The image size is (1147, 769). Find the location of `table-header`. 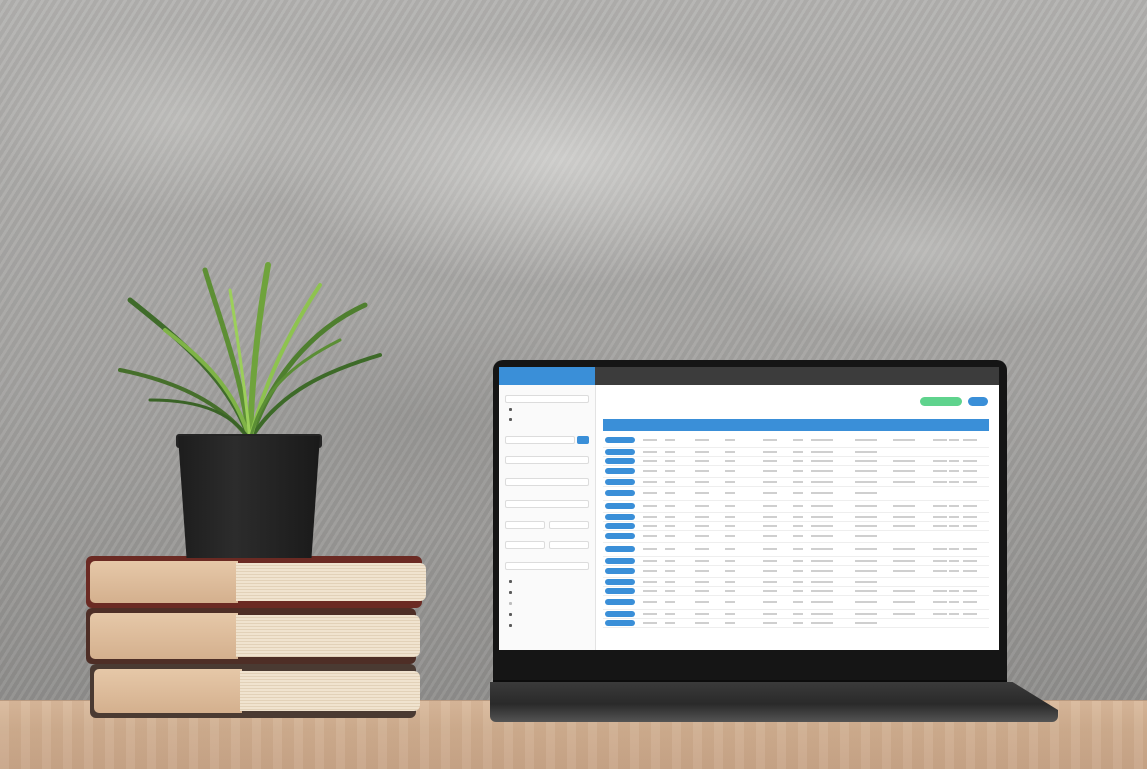

table-header is located at coordinates (796, 425).